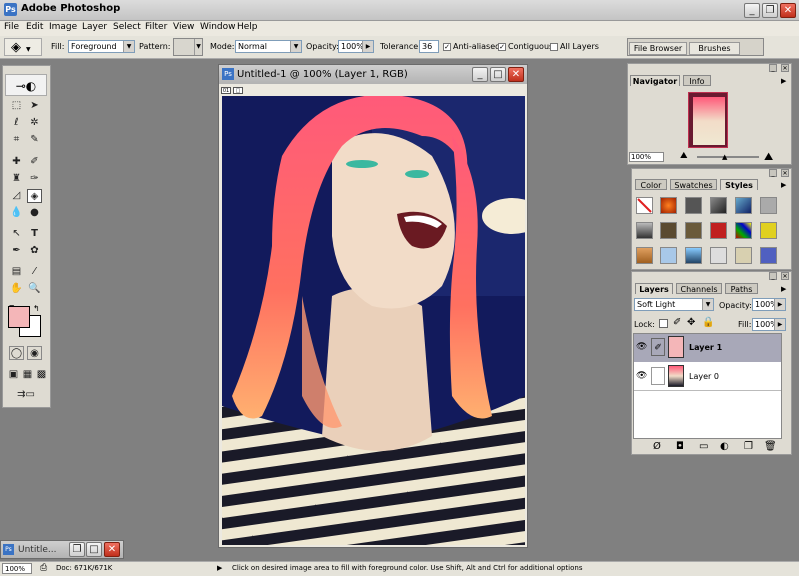 The height and width of the screenshot is (576, 799). I want to click on min-doc-close-button: ✕, so click(112, 549).